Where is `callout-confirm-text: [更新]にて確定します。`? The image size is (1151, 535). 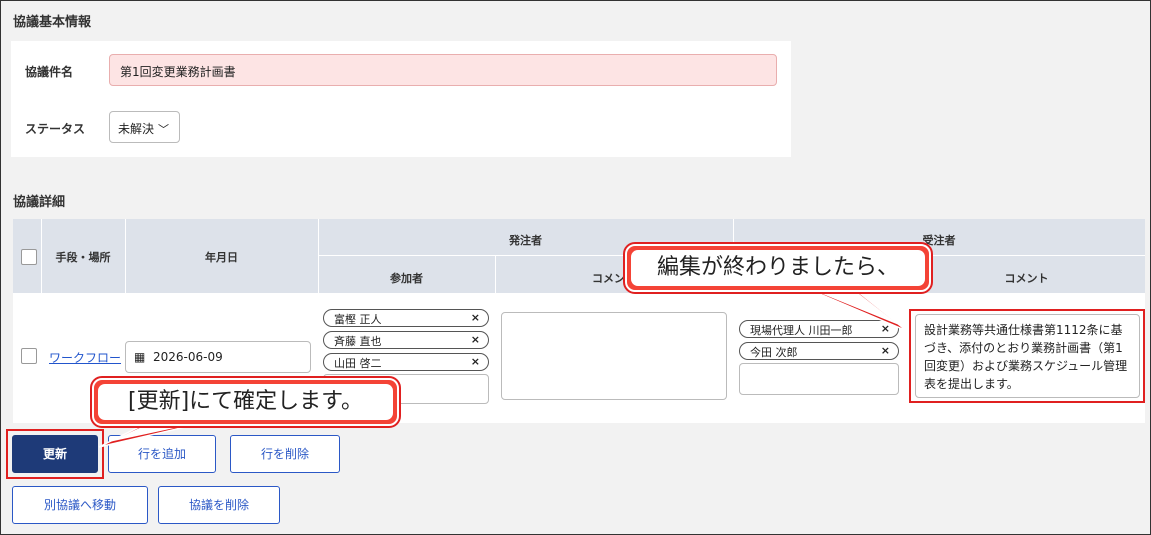
callout-confirm-text: [更新]にて確定します。 is located at coordinates (245, 402).